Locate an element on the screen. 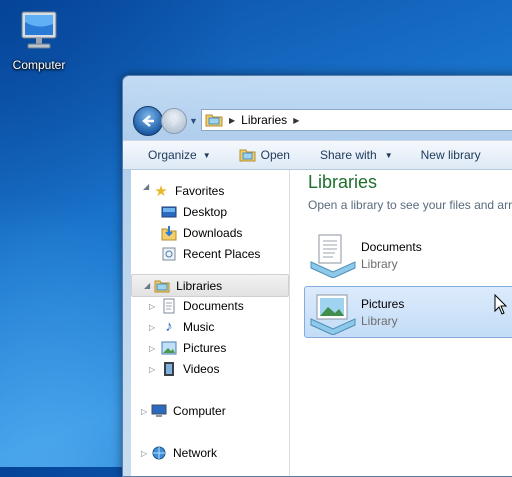 The height and width of the screenshot is (477, 512). nav-computer: Computer is located at coordinates (188, 410).